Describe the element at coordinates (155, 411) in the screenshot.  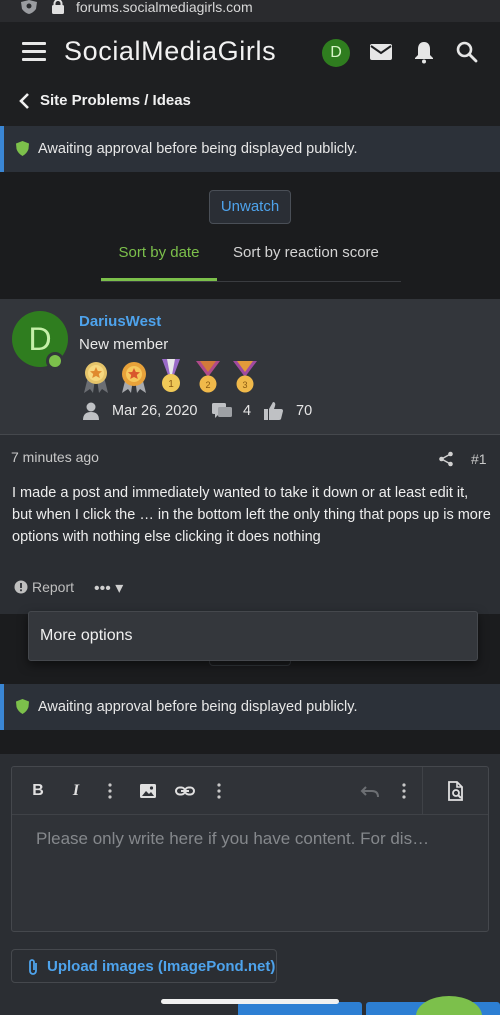
I see `join-date: Mar 26, 2020` at that location.